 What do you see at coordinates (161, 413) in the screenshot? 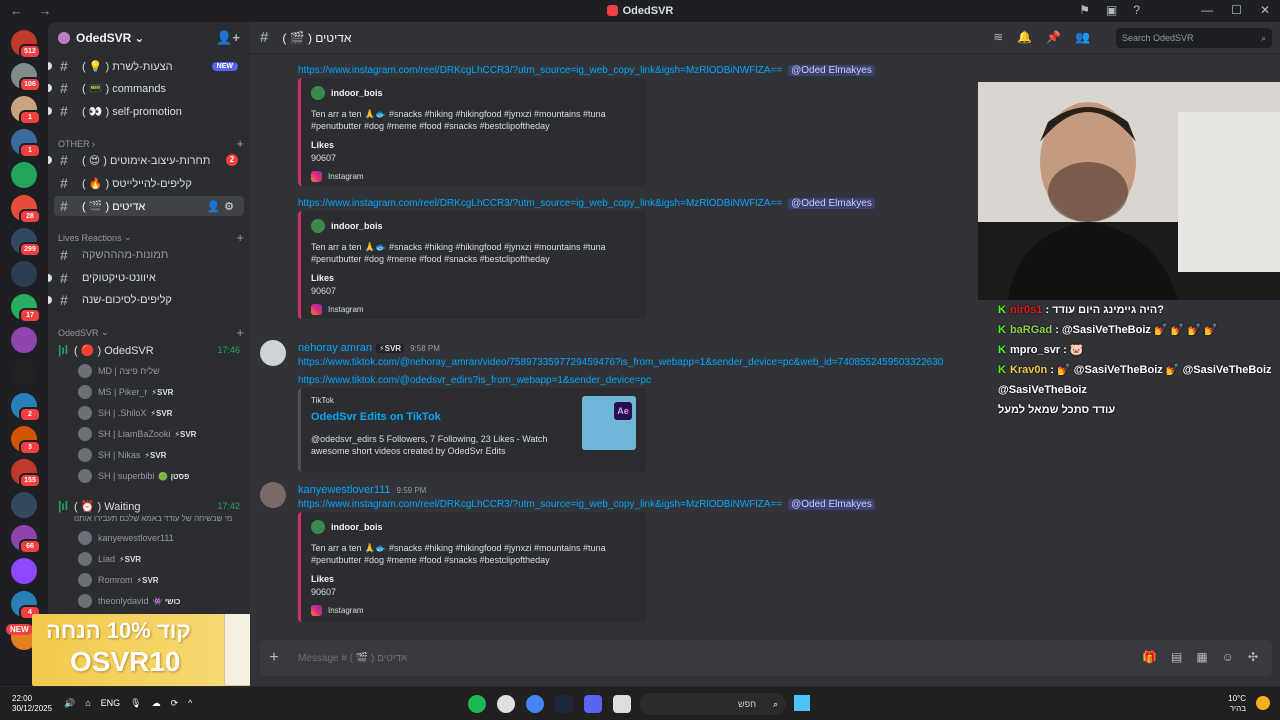
I see `voice-user: SH | .ShiloX ⚡SVR` at bounding box center [161, 413].